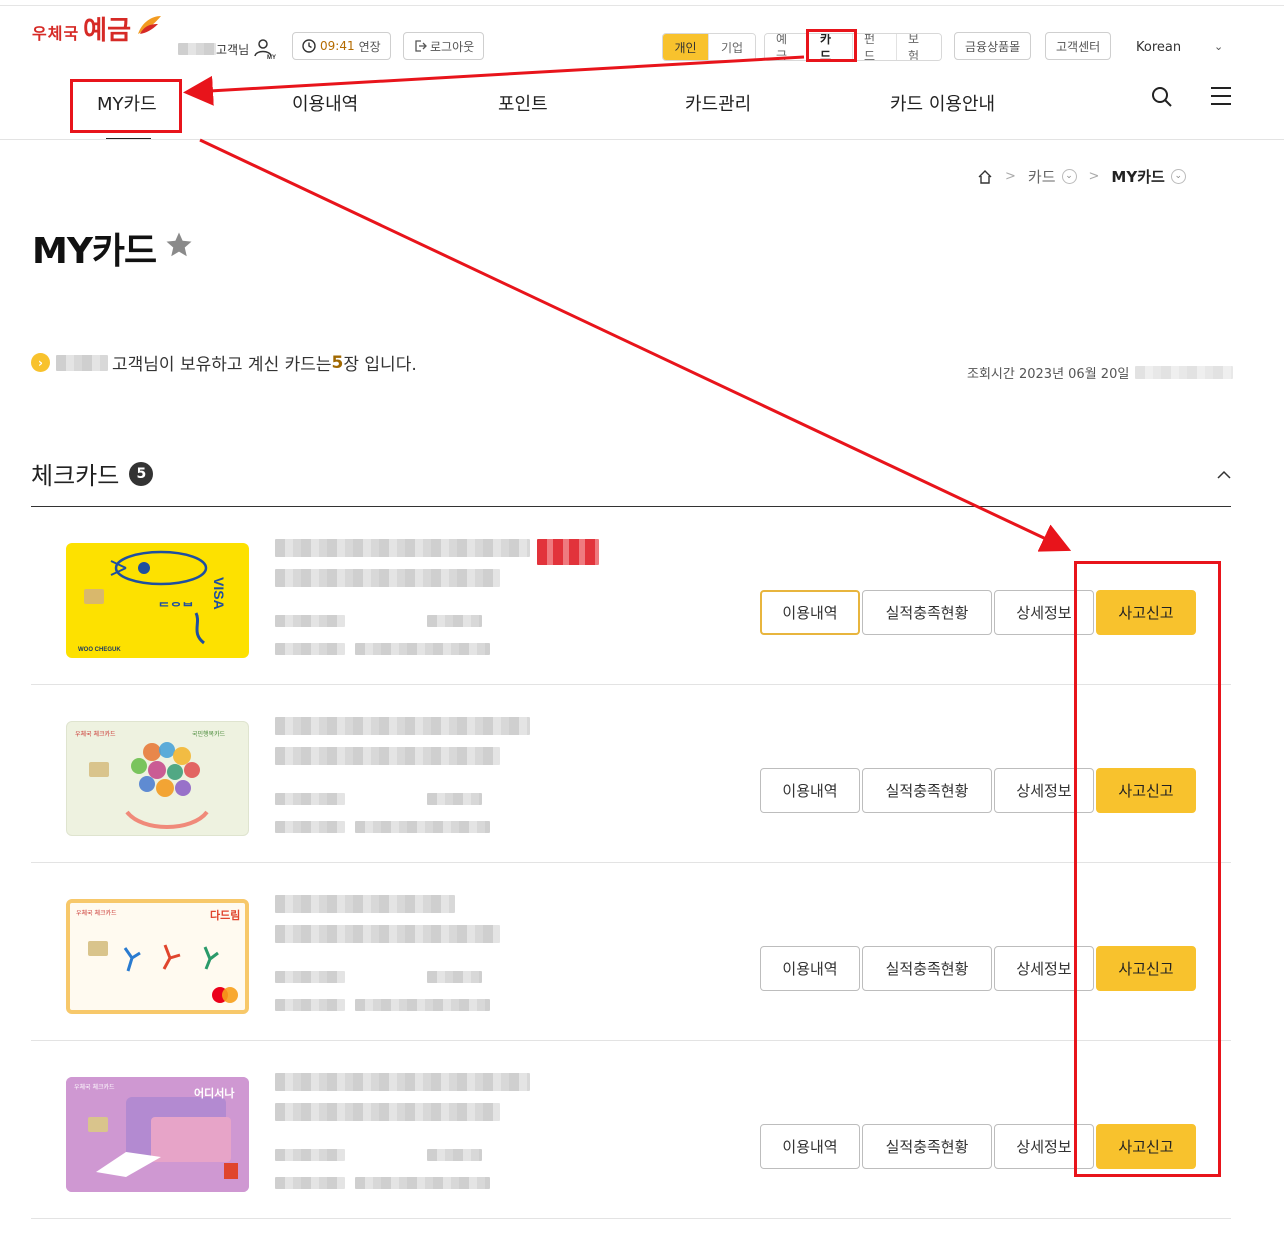 The height and width of the screenshot is (1241, 1284). What do you see at coordinates (1221, 96) in the screenshot?
I see `menu-icon` at bounding box center [1221, 96].